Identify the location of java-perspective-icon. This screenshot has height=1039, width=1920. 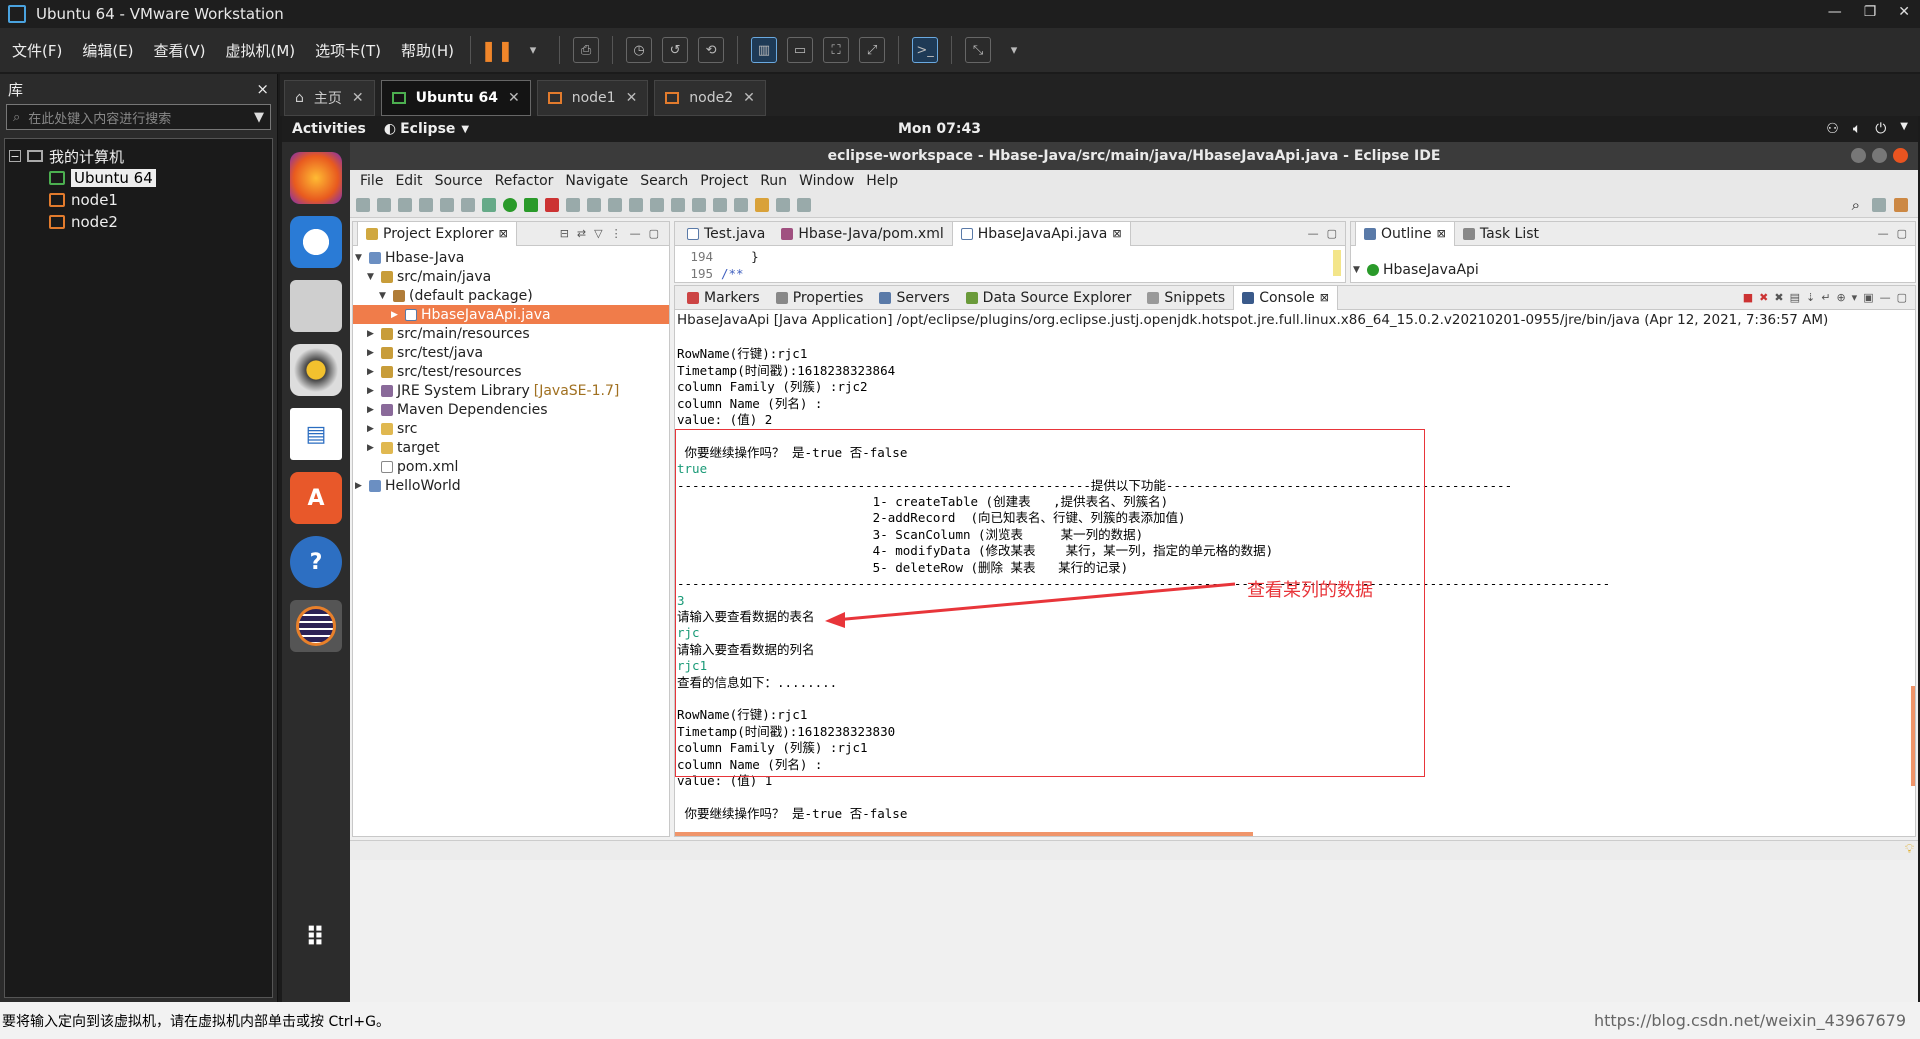
(1901, 204).